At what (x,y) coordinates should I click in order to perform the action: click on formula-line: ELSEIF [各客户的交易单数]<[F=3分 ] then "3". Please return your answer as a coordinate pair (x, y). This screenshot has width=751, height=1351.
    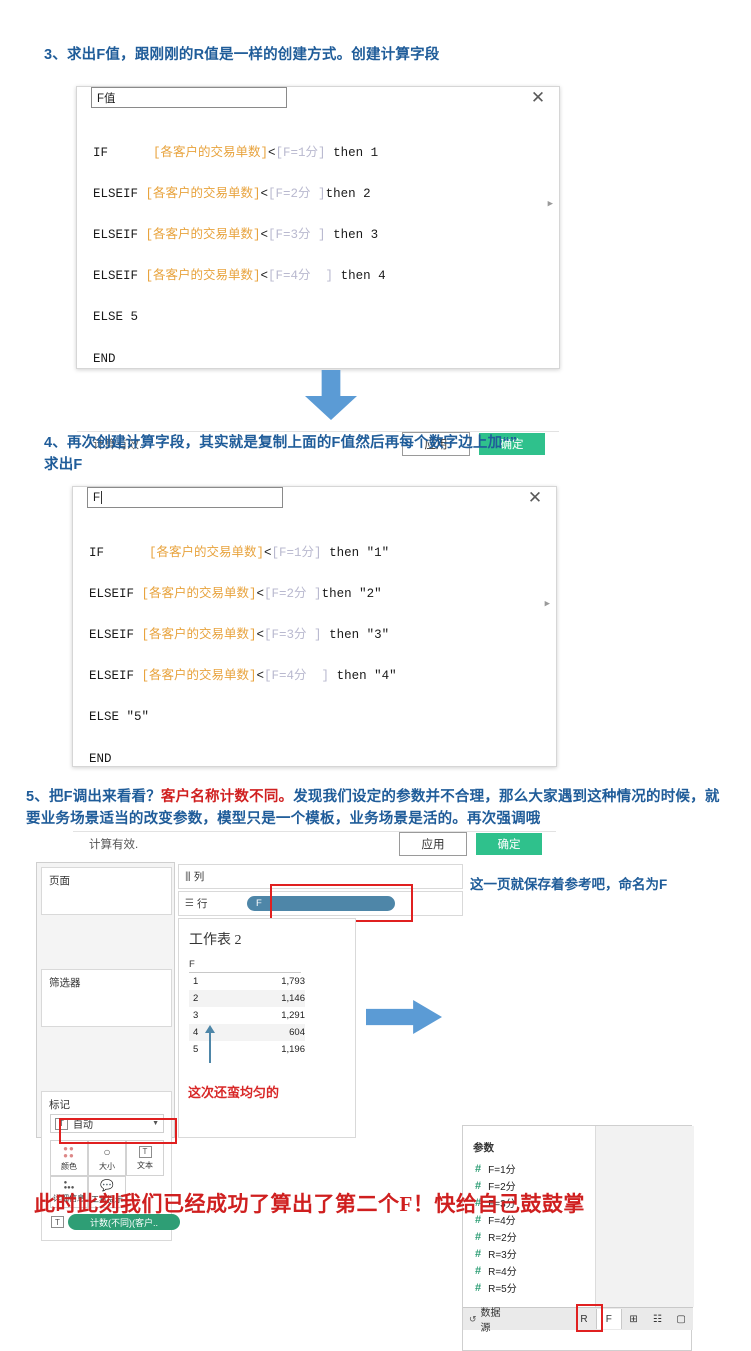
    Looking at the image, I should click on (314, 635).